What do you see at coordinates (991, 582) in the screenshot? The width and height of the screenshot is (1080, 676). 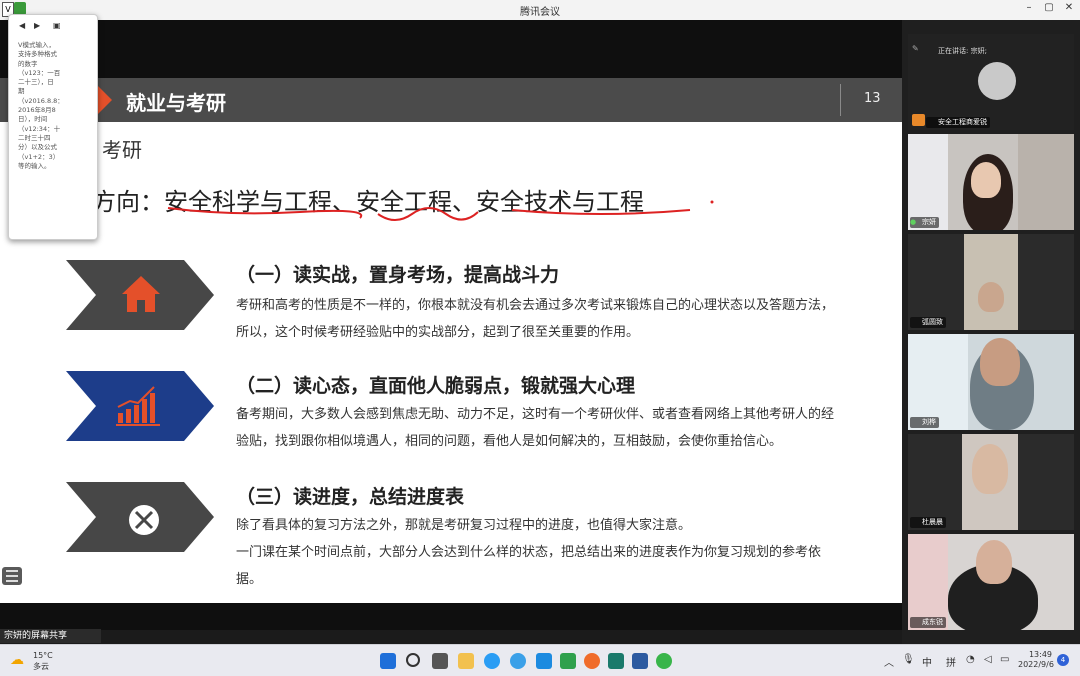 I see `participant-tile: 成东锐` at bounding box center [991, 582].